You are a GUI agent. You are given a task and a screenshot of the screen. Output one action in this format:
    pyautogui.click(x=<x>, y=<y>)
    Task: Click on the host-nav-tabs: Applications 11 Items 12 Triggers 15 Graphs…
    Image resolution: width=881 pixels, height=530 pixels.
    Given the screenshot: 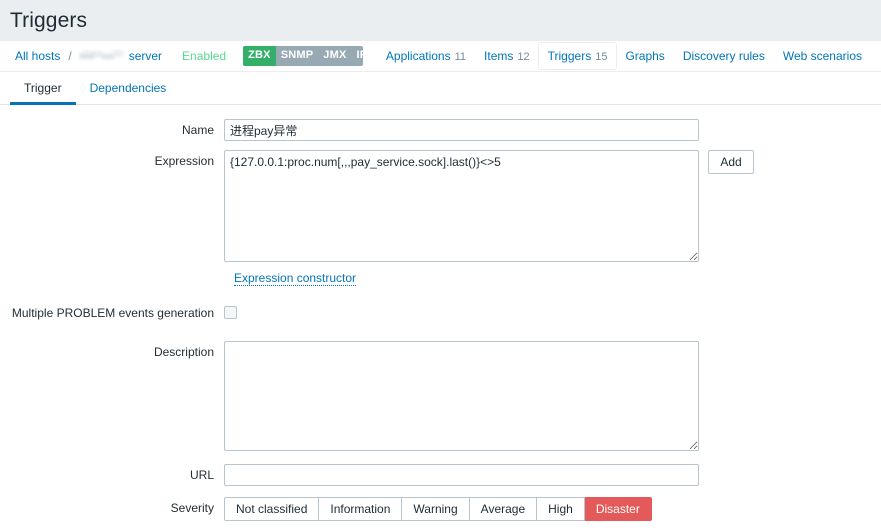 What is the action you would take?
    pyautogui.click(x=624, y=56)
    